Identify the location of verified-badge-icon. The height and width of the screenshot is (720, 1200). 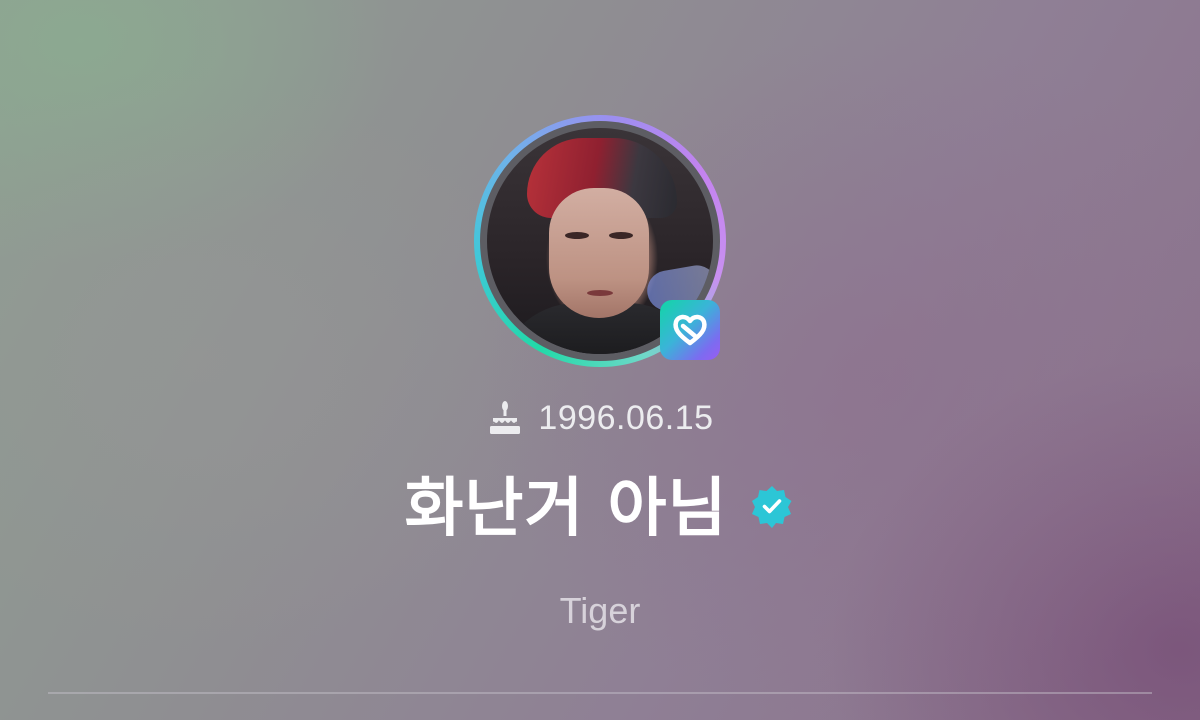
(772, 507).